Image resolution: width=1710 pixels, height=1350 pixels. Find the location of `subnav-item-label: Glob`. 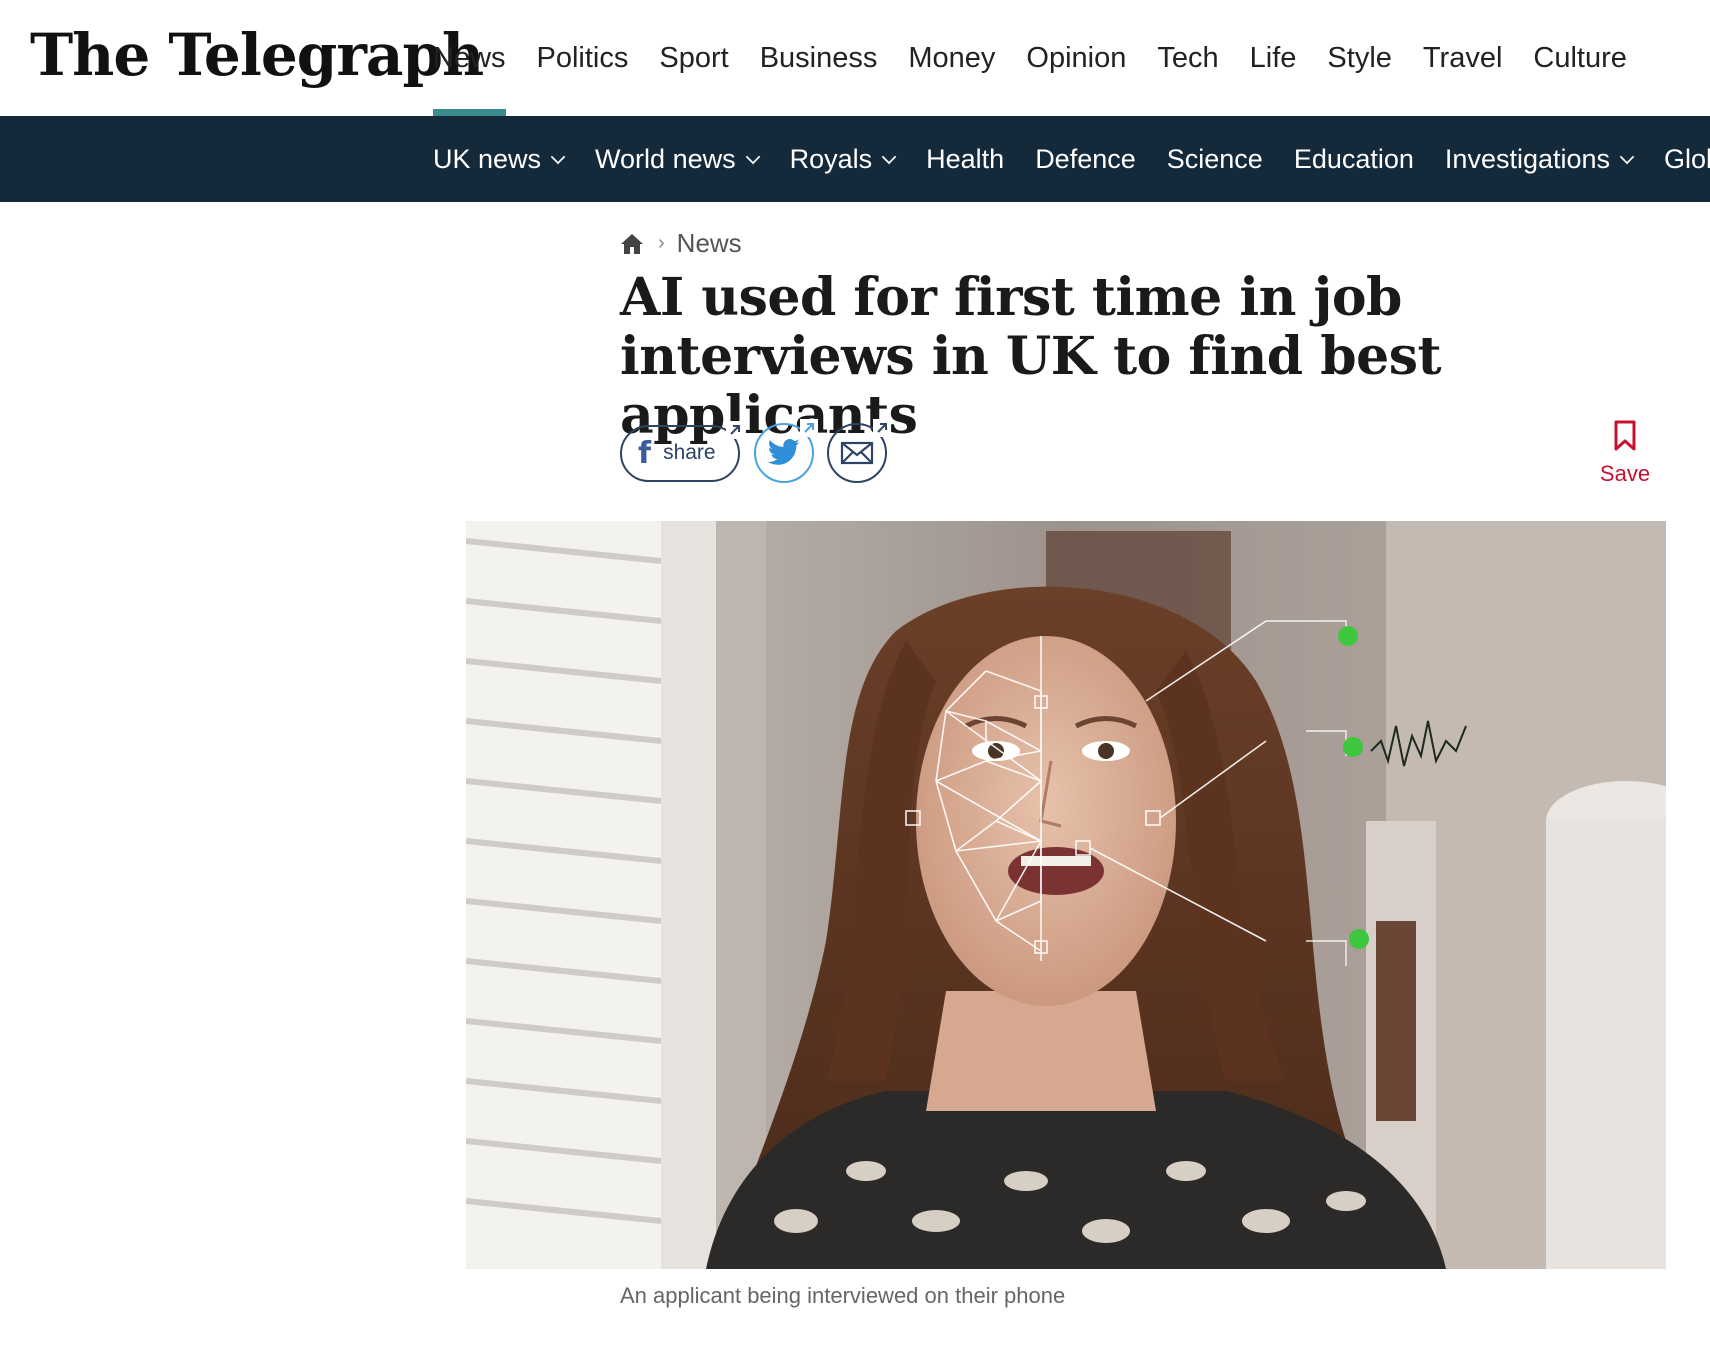

subnav-item-label: Glob is located at coordinates (1687, 158).